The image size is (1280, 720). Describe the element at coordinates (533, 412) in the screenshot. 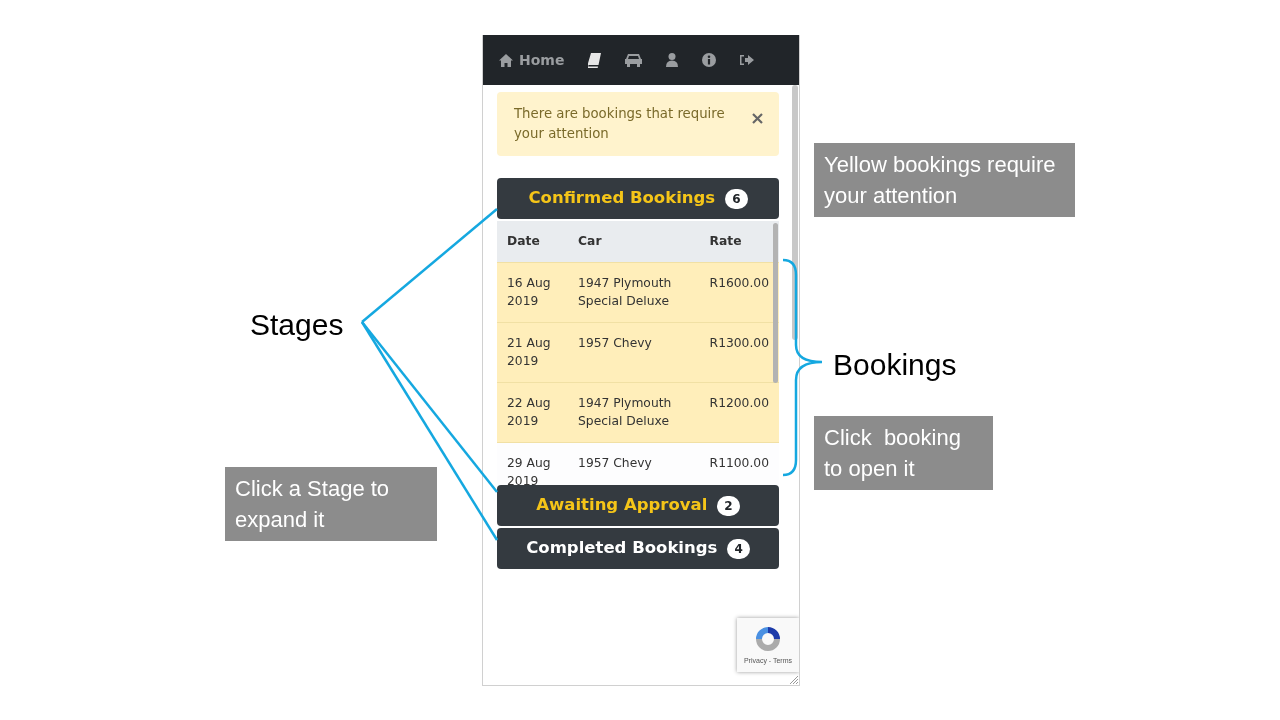

I see `table-cell: 22 Aug 2019` at that location.